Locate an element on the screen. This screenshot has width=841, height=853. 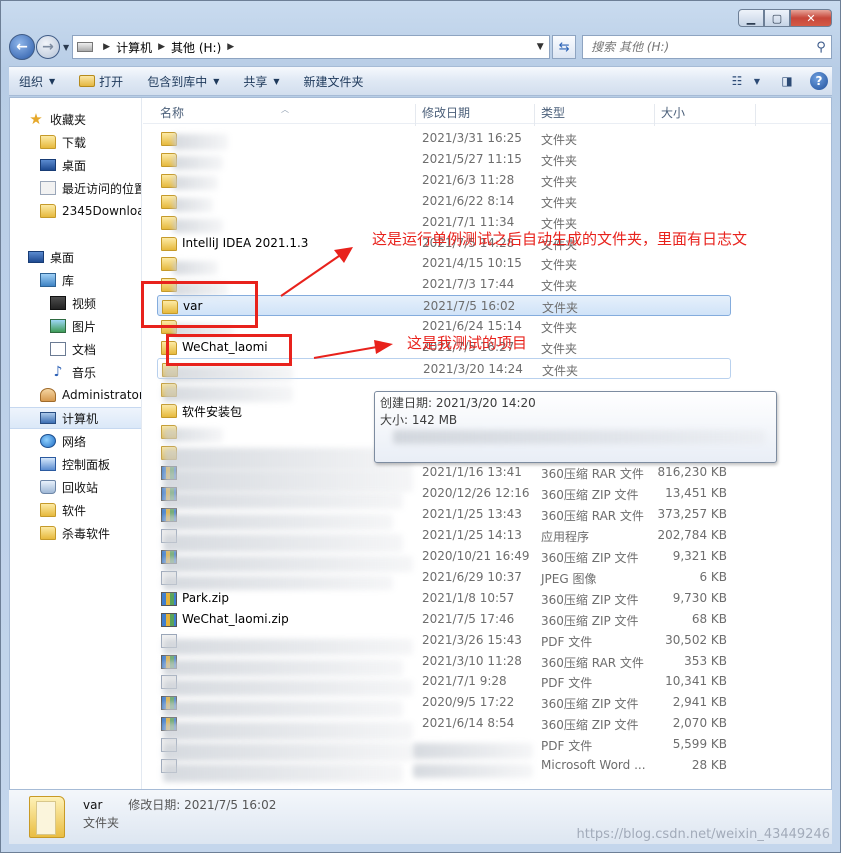
help-button: ? is located at coordinates (819, 81).